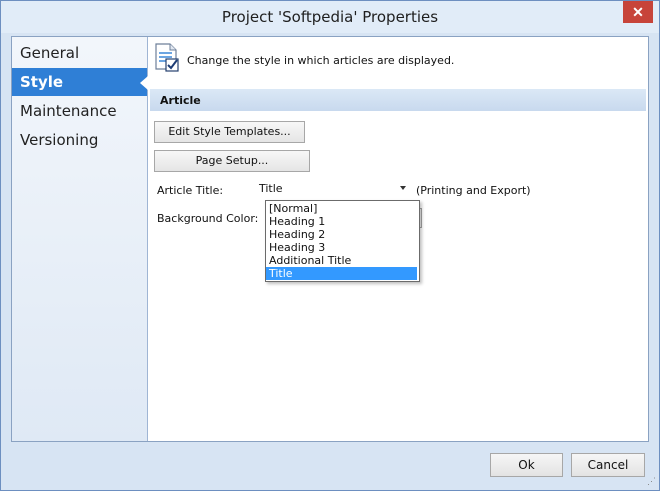 Image resolution: width=660 pixels, height=491 pixels. I want to click on title-bar: Project 'Softpedia' Properties ✕, so click(330, 17).